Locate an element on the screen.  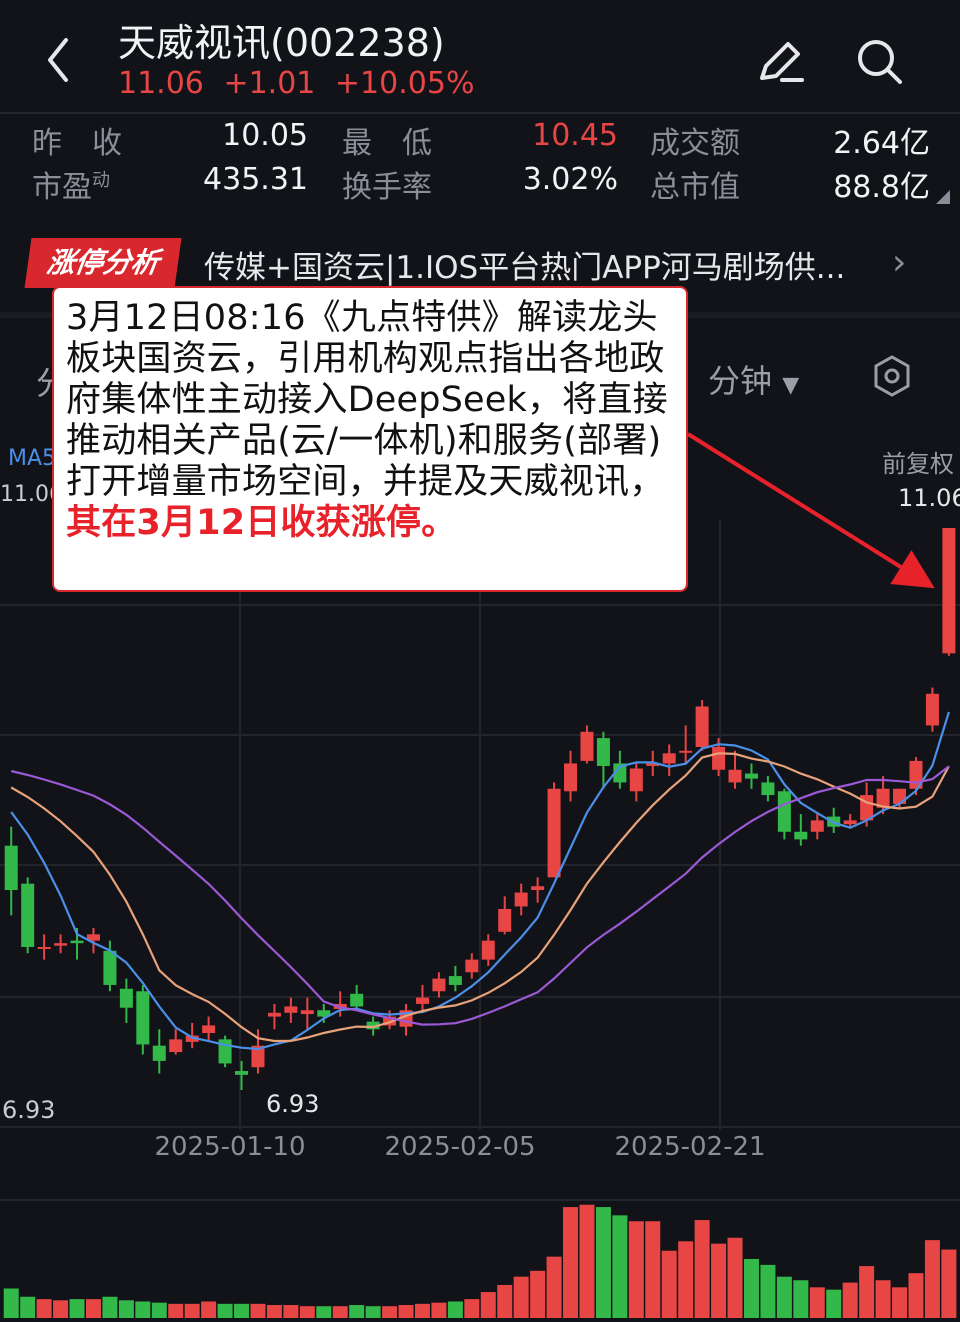
volume-chart is located at coordinates (480, 1241).